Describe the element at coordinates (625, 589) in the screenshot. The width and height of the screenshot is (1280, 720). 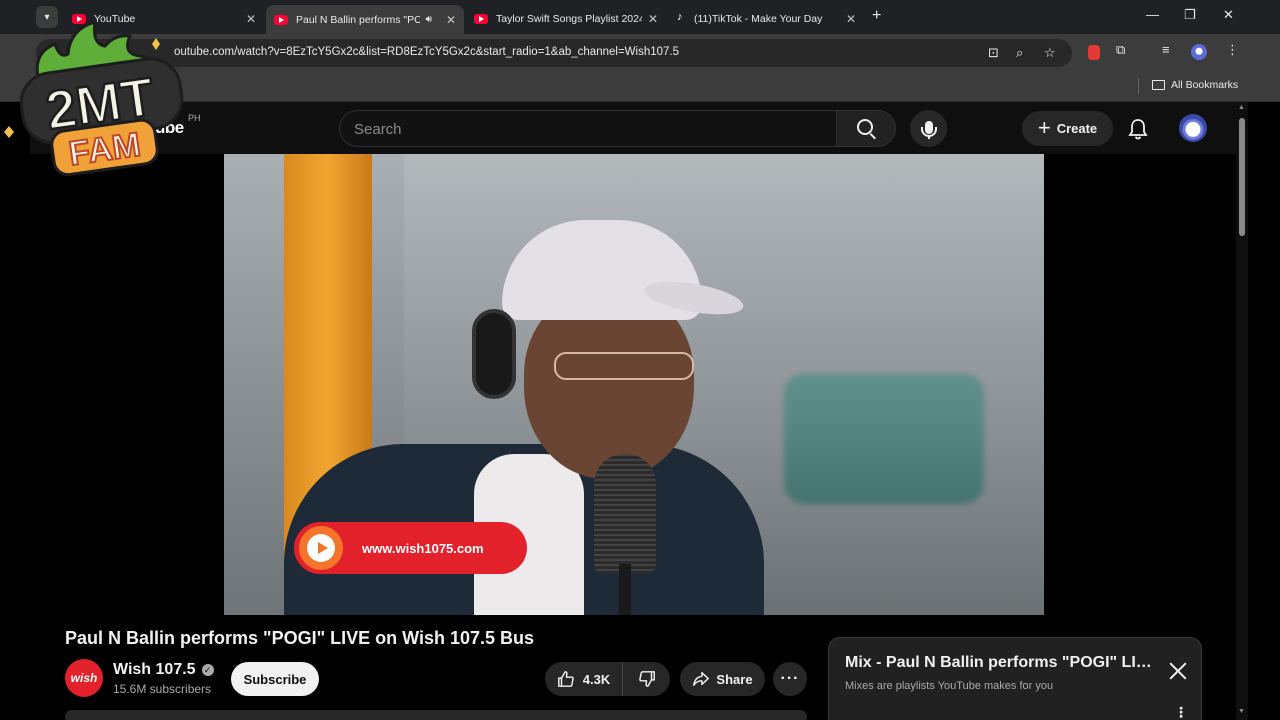
I see `video-frame-mic-stand` at that location.